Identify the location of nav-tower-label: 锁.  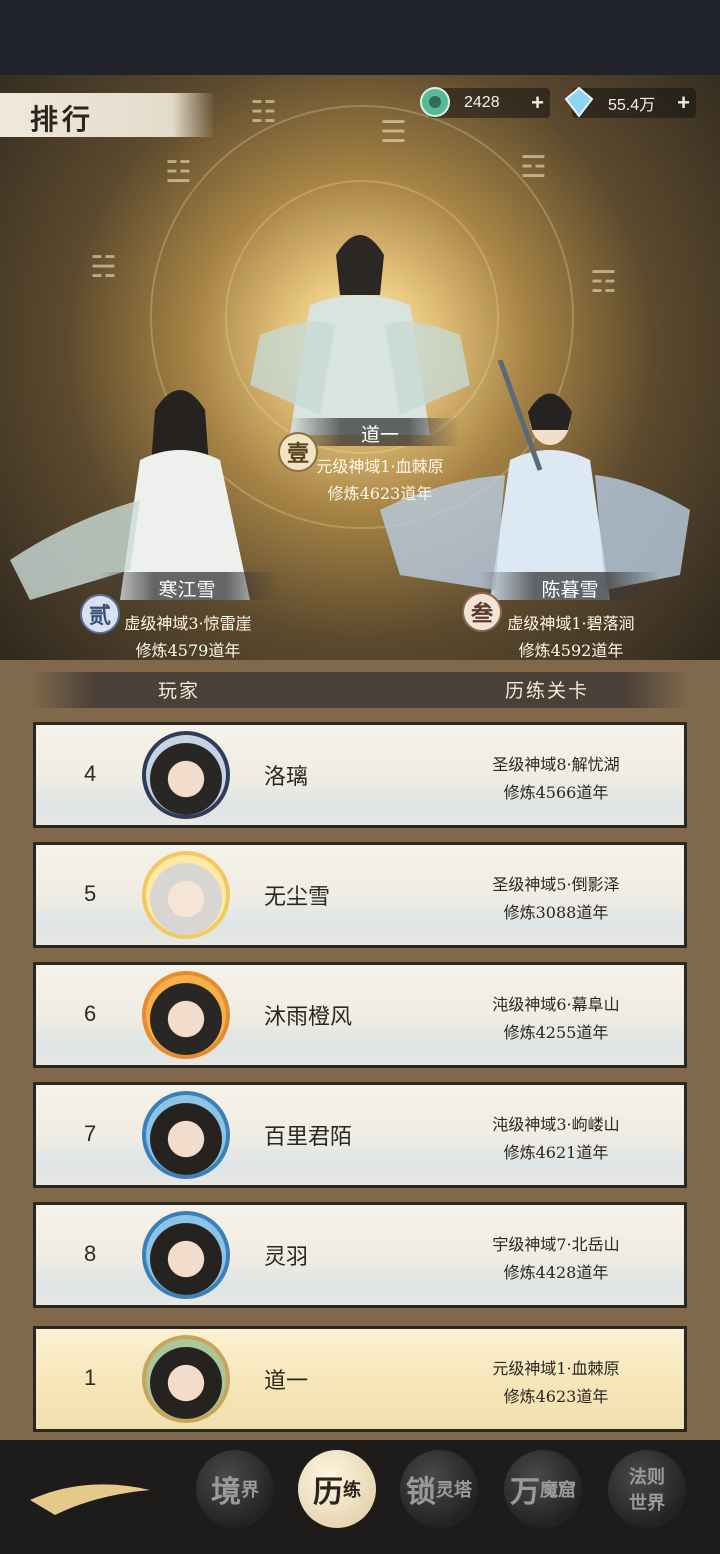
(421, 1492).